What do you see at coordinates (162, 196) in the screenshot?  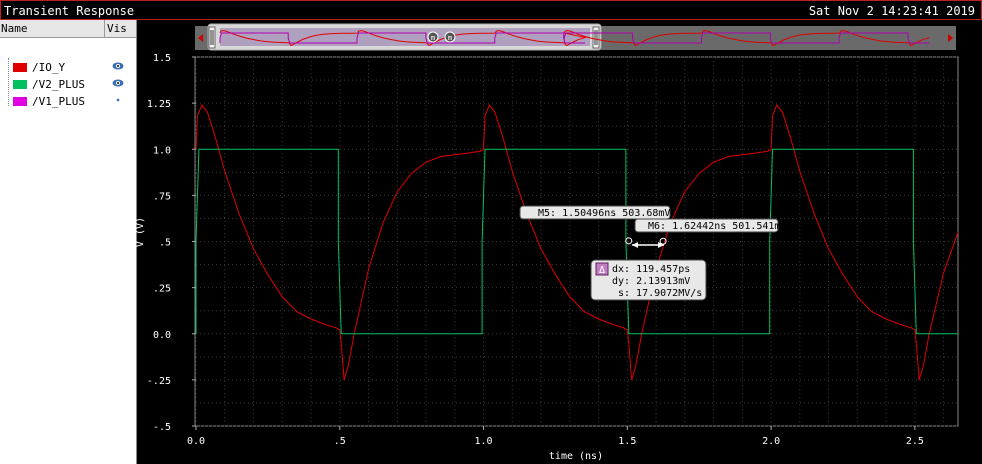 I see `y-tick-label: .75` at bounding box center [162, 196].